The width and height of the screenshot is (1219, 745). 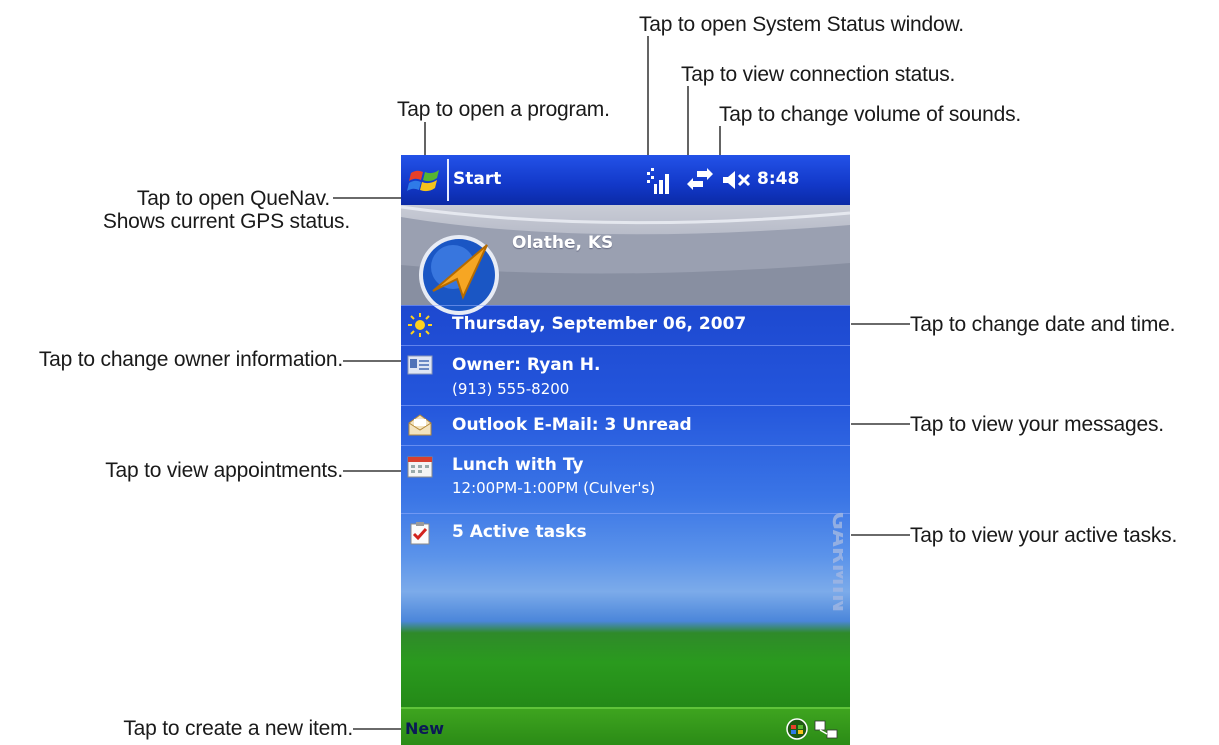 What do you see at coordinates (563, 243) in the screenshot?
I see `gps-location: Olathe, KS` at bounding box center [563, 243].